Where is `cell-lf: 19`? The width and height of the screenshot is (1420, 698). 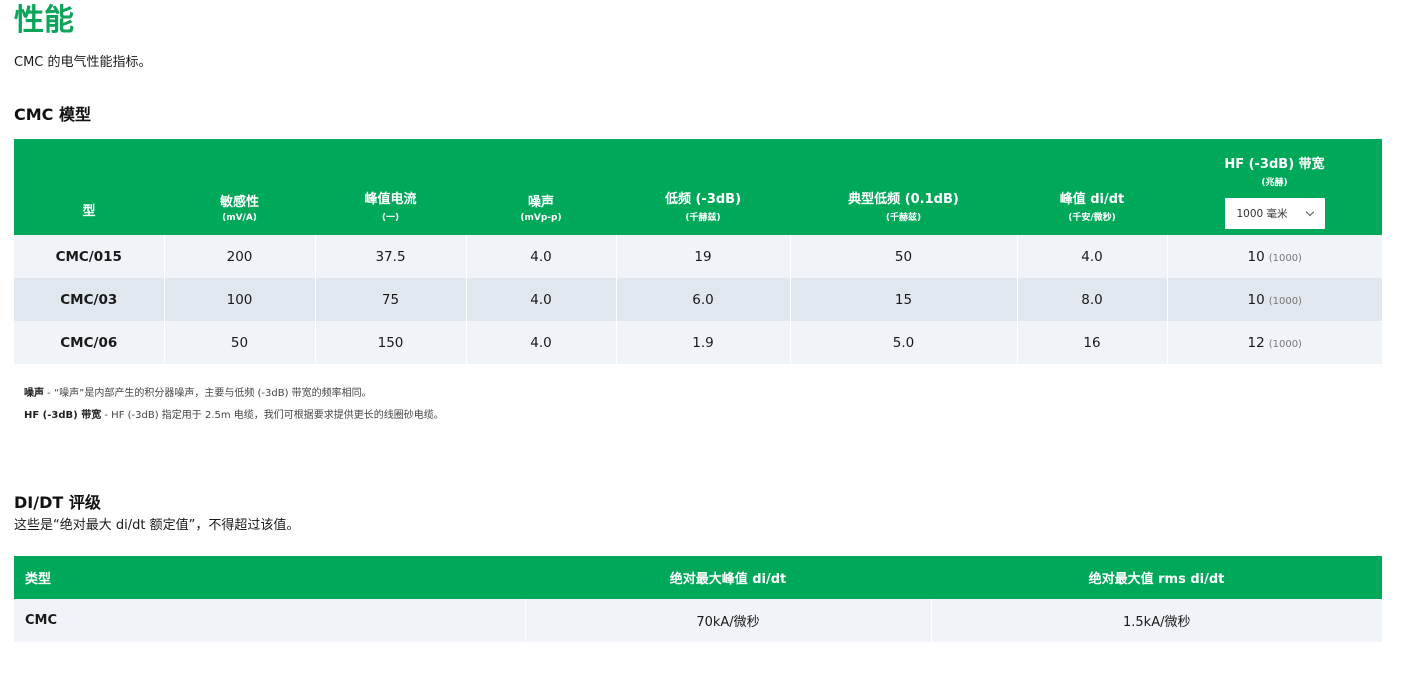
cell-lf: 19 is located at coordinates (703, 256).